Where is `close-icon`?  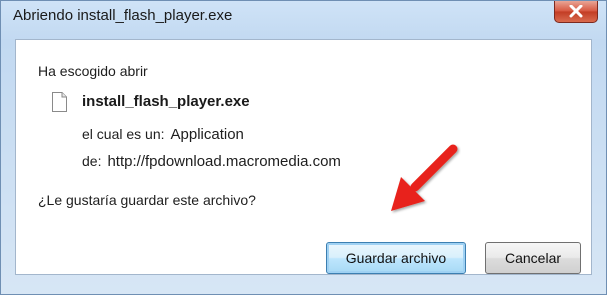 close-icon is located at coordinates (576, 11).